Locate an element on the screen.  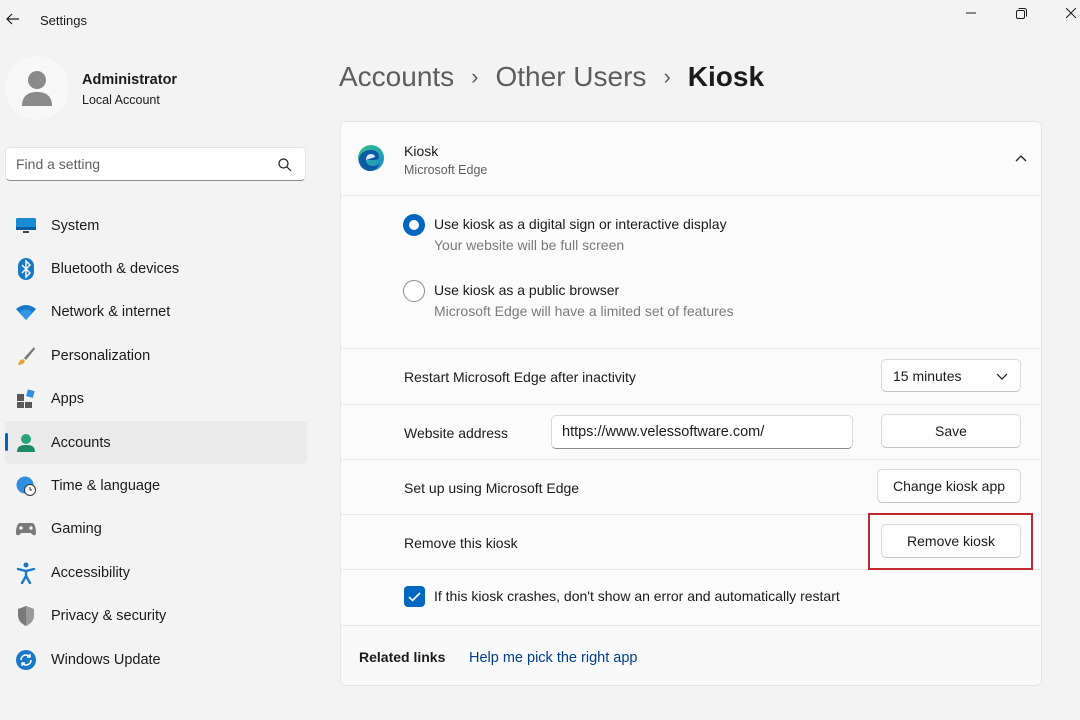
sidebar-item-label: Bluetooth & devices is located at coordinates (115, 269).